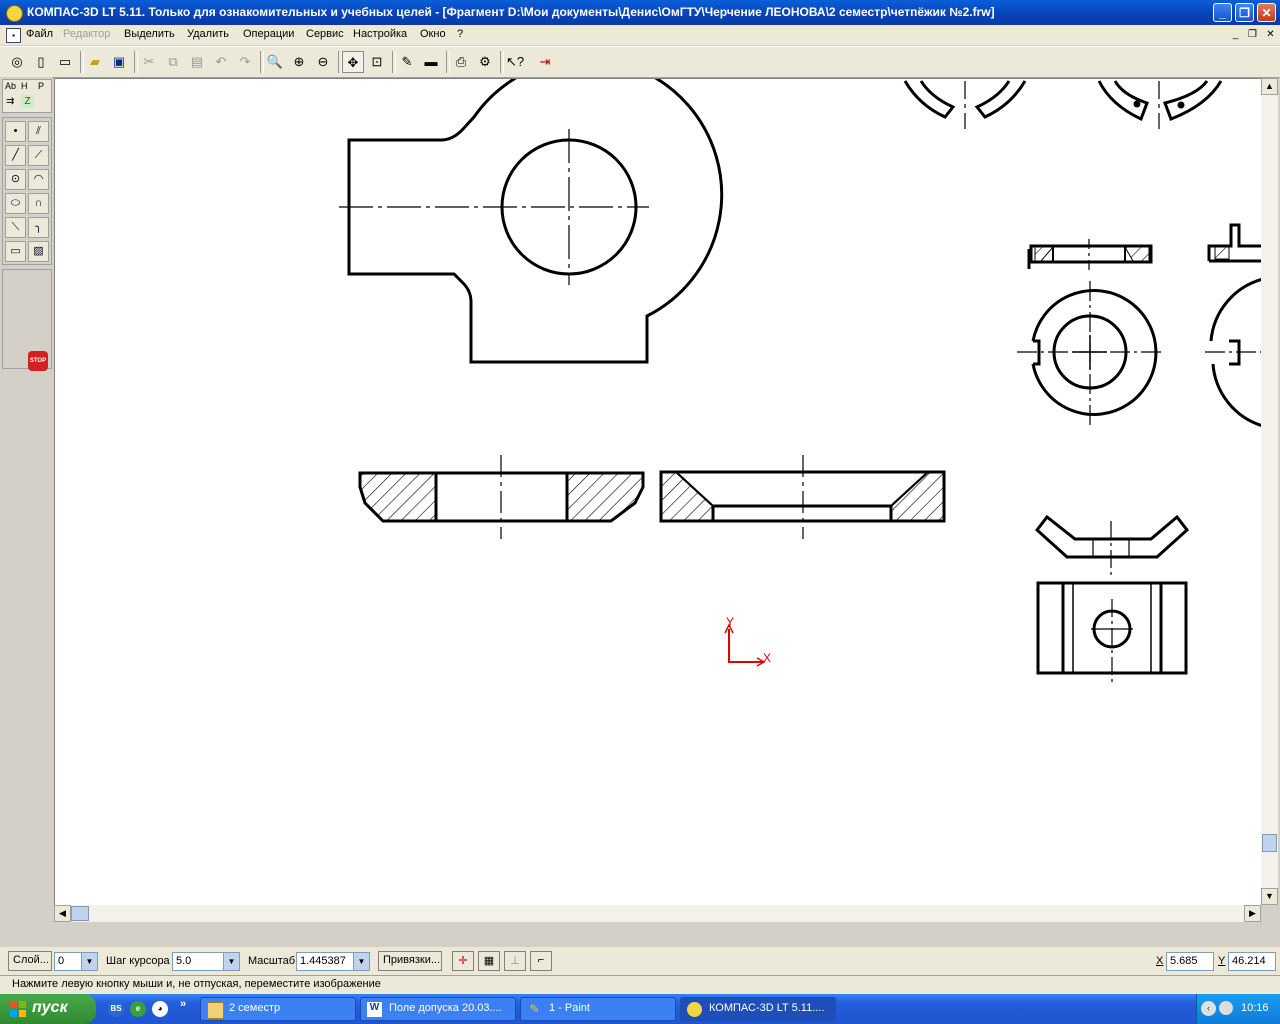 The height and width of the screenshot is (1024, 1280). What do you see at coordinates (1269, 491) in the screenshot?
I see `vertical-scrollbar: ▲ ▼` at bounding box center [1269, 491].